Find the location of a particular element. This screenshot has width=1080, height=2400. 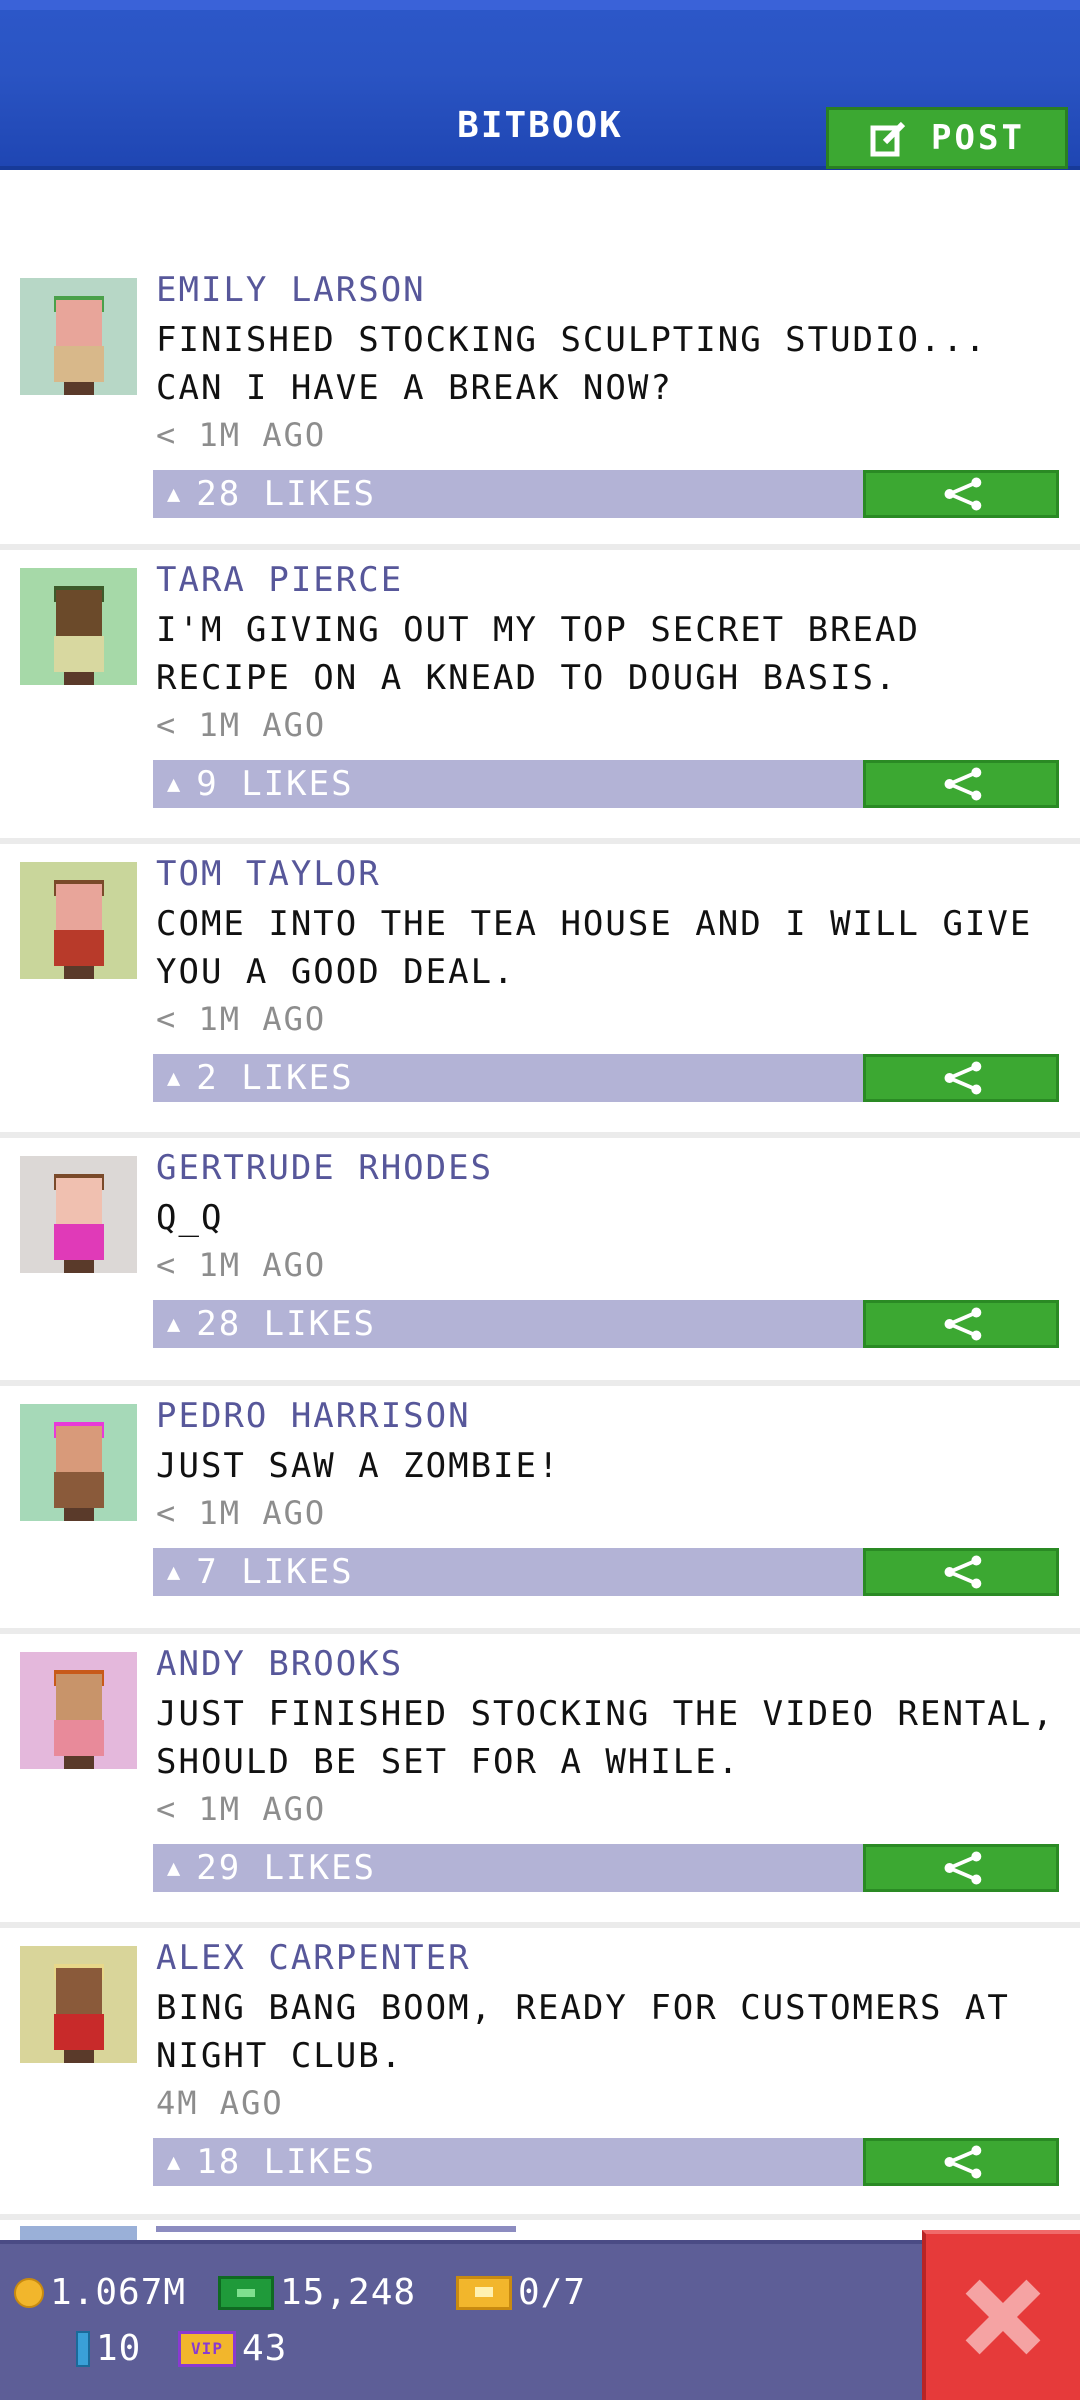

coins-stat: 1.067M is located at coordinates (100, 2292).